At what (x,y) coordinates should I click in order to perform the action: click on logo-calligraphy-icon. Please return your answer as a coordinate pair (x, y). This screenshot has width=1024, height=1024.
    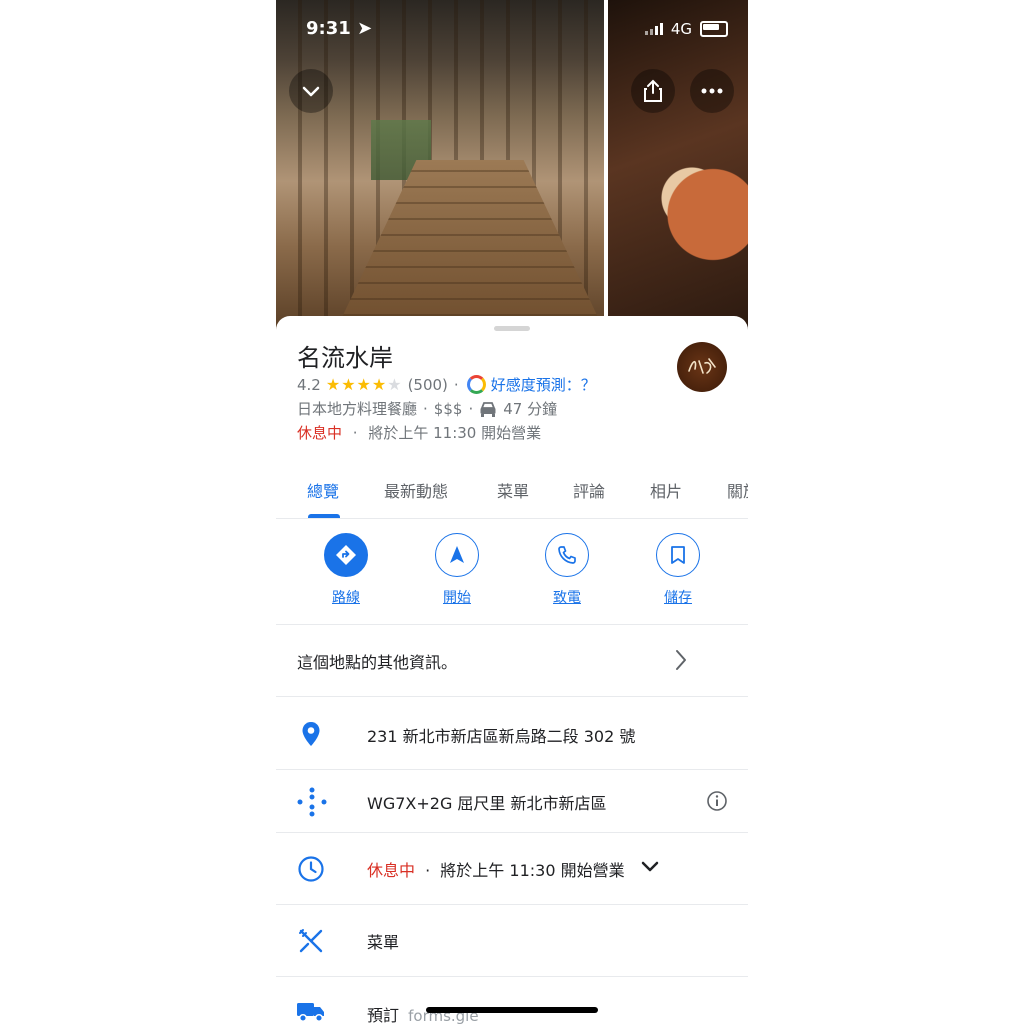
    Looking at the image, I should click on (702, 366).